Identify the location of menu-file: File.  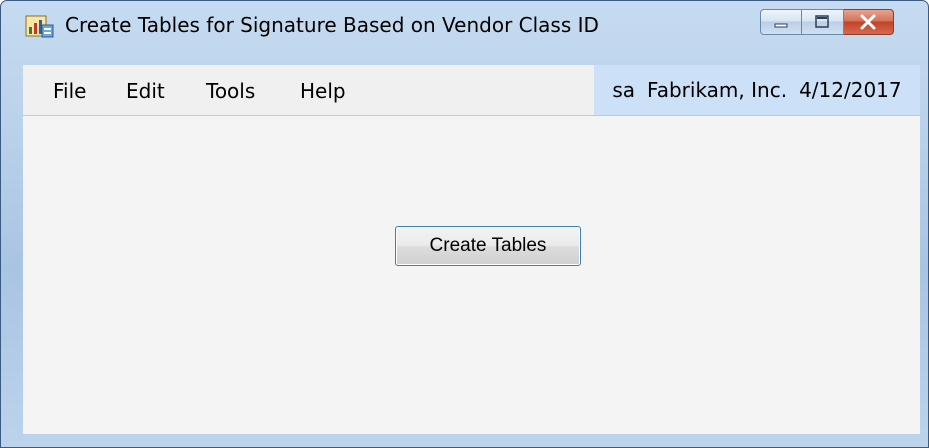
(69, 91).